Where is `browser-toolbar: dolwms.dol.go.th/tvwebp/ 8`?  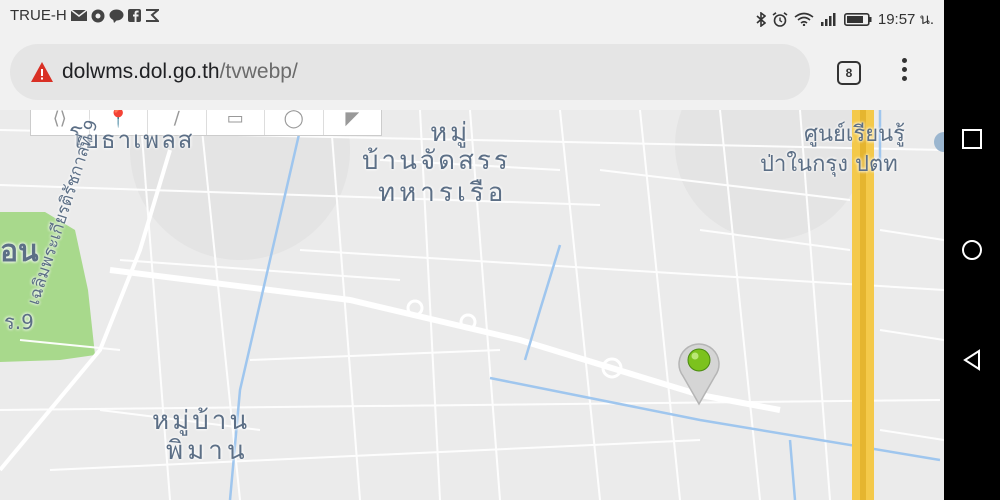
browser-toolbar: dolwms.dol.go.th/tvwebp/ 8 is located at coordinates (472, 72).